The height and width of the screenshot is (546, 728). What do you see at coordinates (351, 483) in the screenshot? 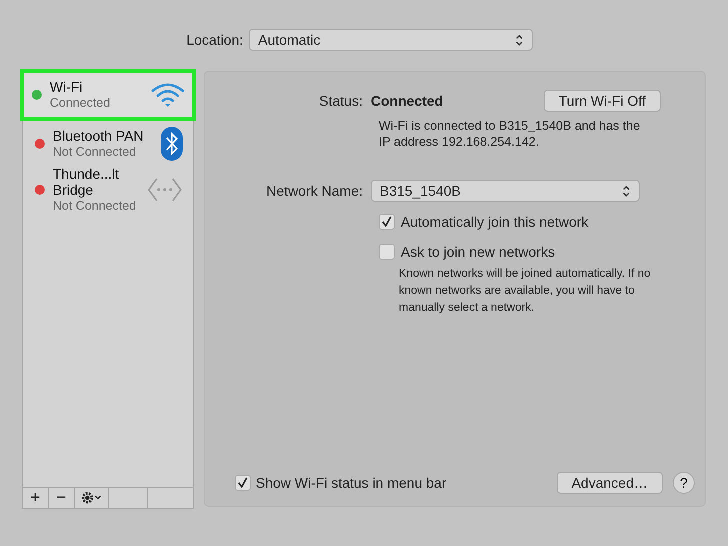
I see `checkbox-label: Show Wi-Fi status in menu bar` at bounding box center [351, 483].